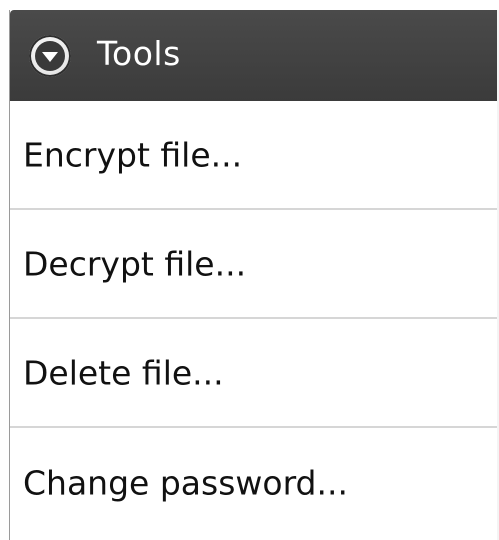 Image resolution: width=499 pixels, height=540 pixels. I want to click on dropdown-circle-icon, so click(50, 56).